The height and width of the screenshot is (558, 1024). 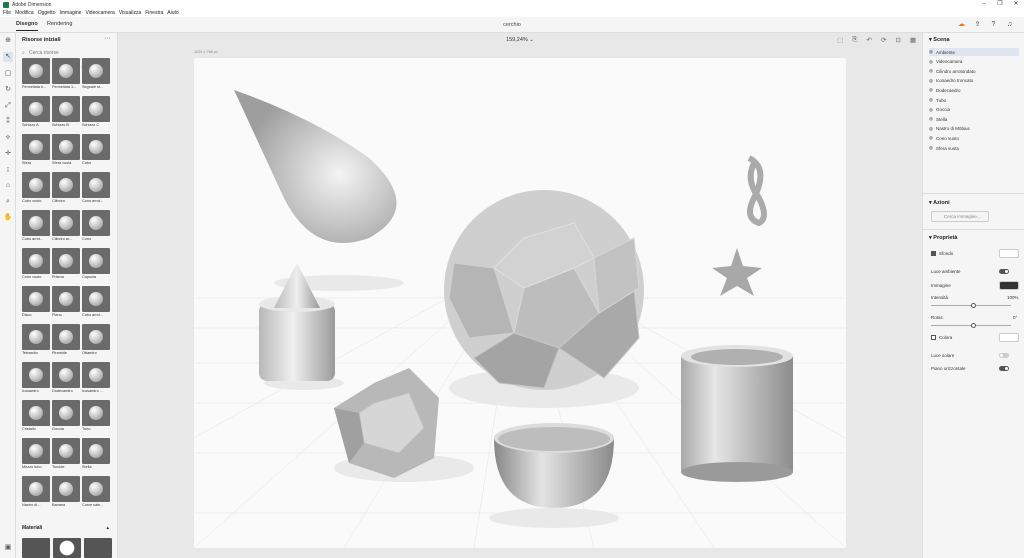 What do you see at coordinates (943, 238) in the screenshot?
I see `properties-title: ▾ Proprietà` at bounding box center [943, 238].